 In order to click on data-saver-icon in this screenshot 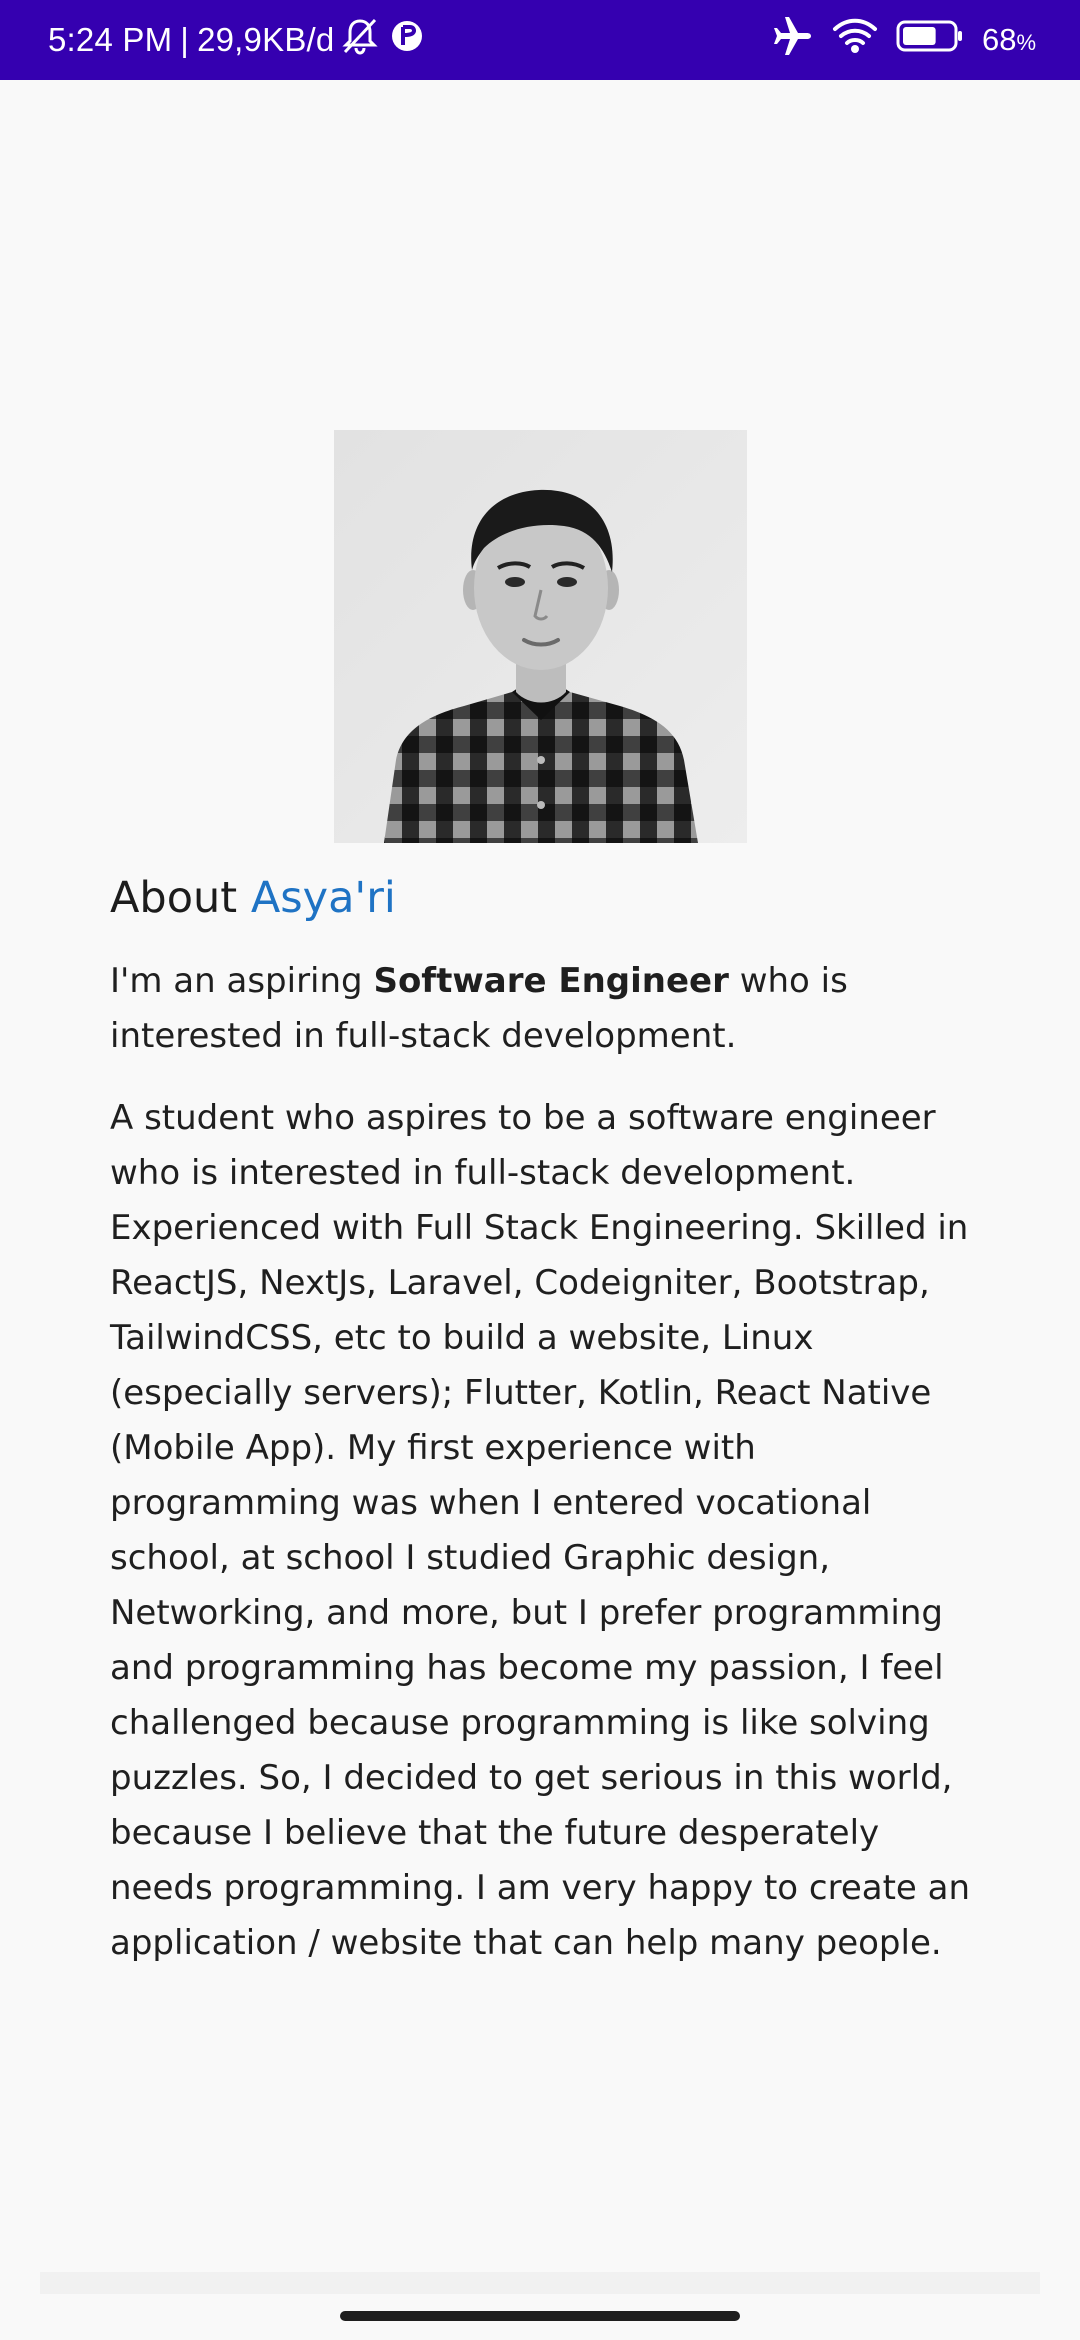, I will do `click(407, 40)`.